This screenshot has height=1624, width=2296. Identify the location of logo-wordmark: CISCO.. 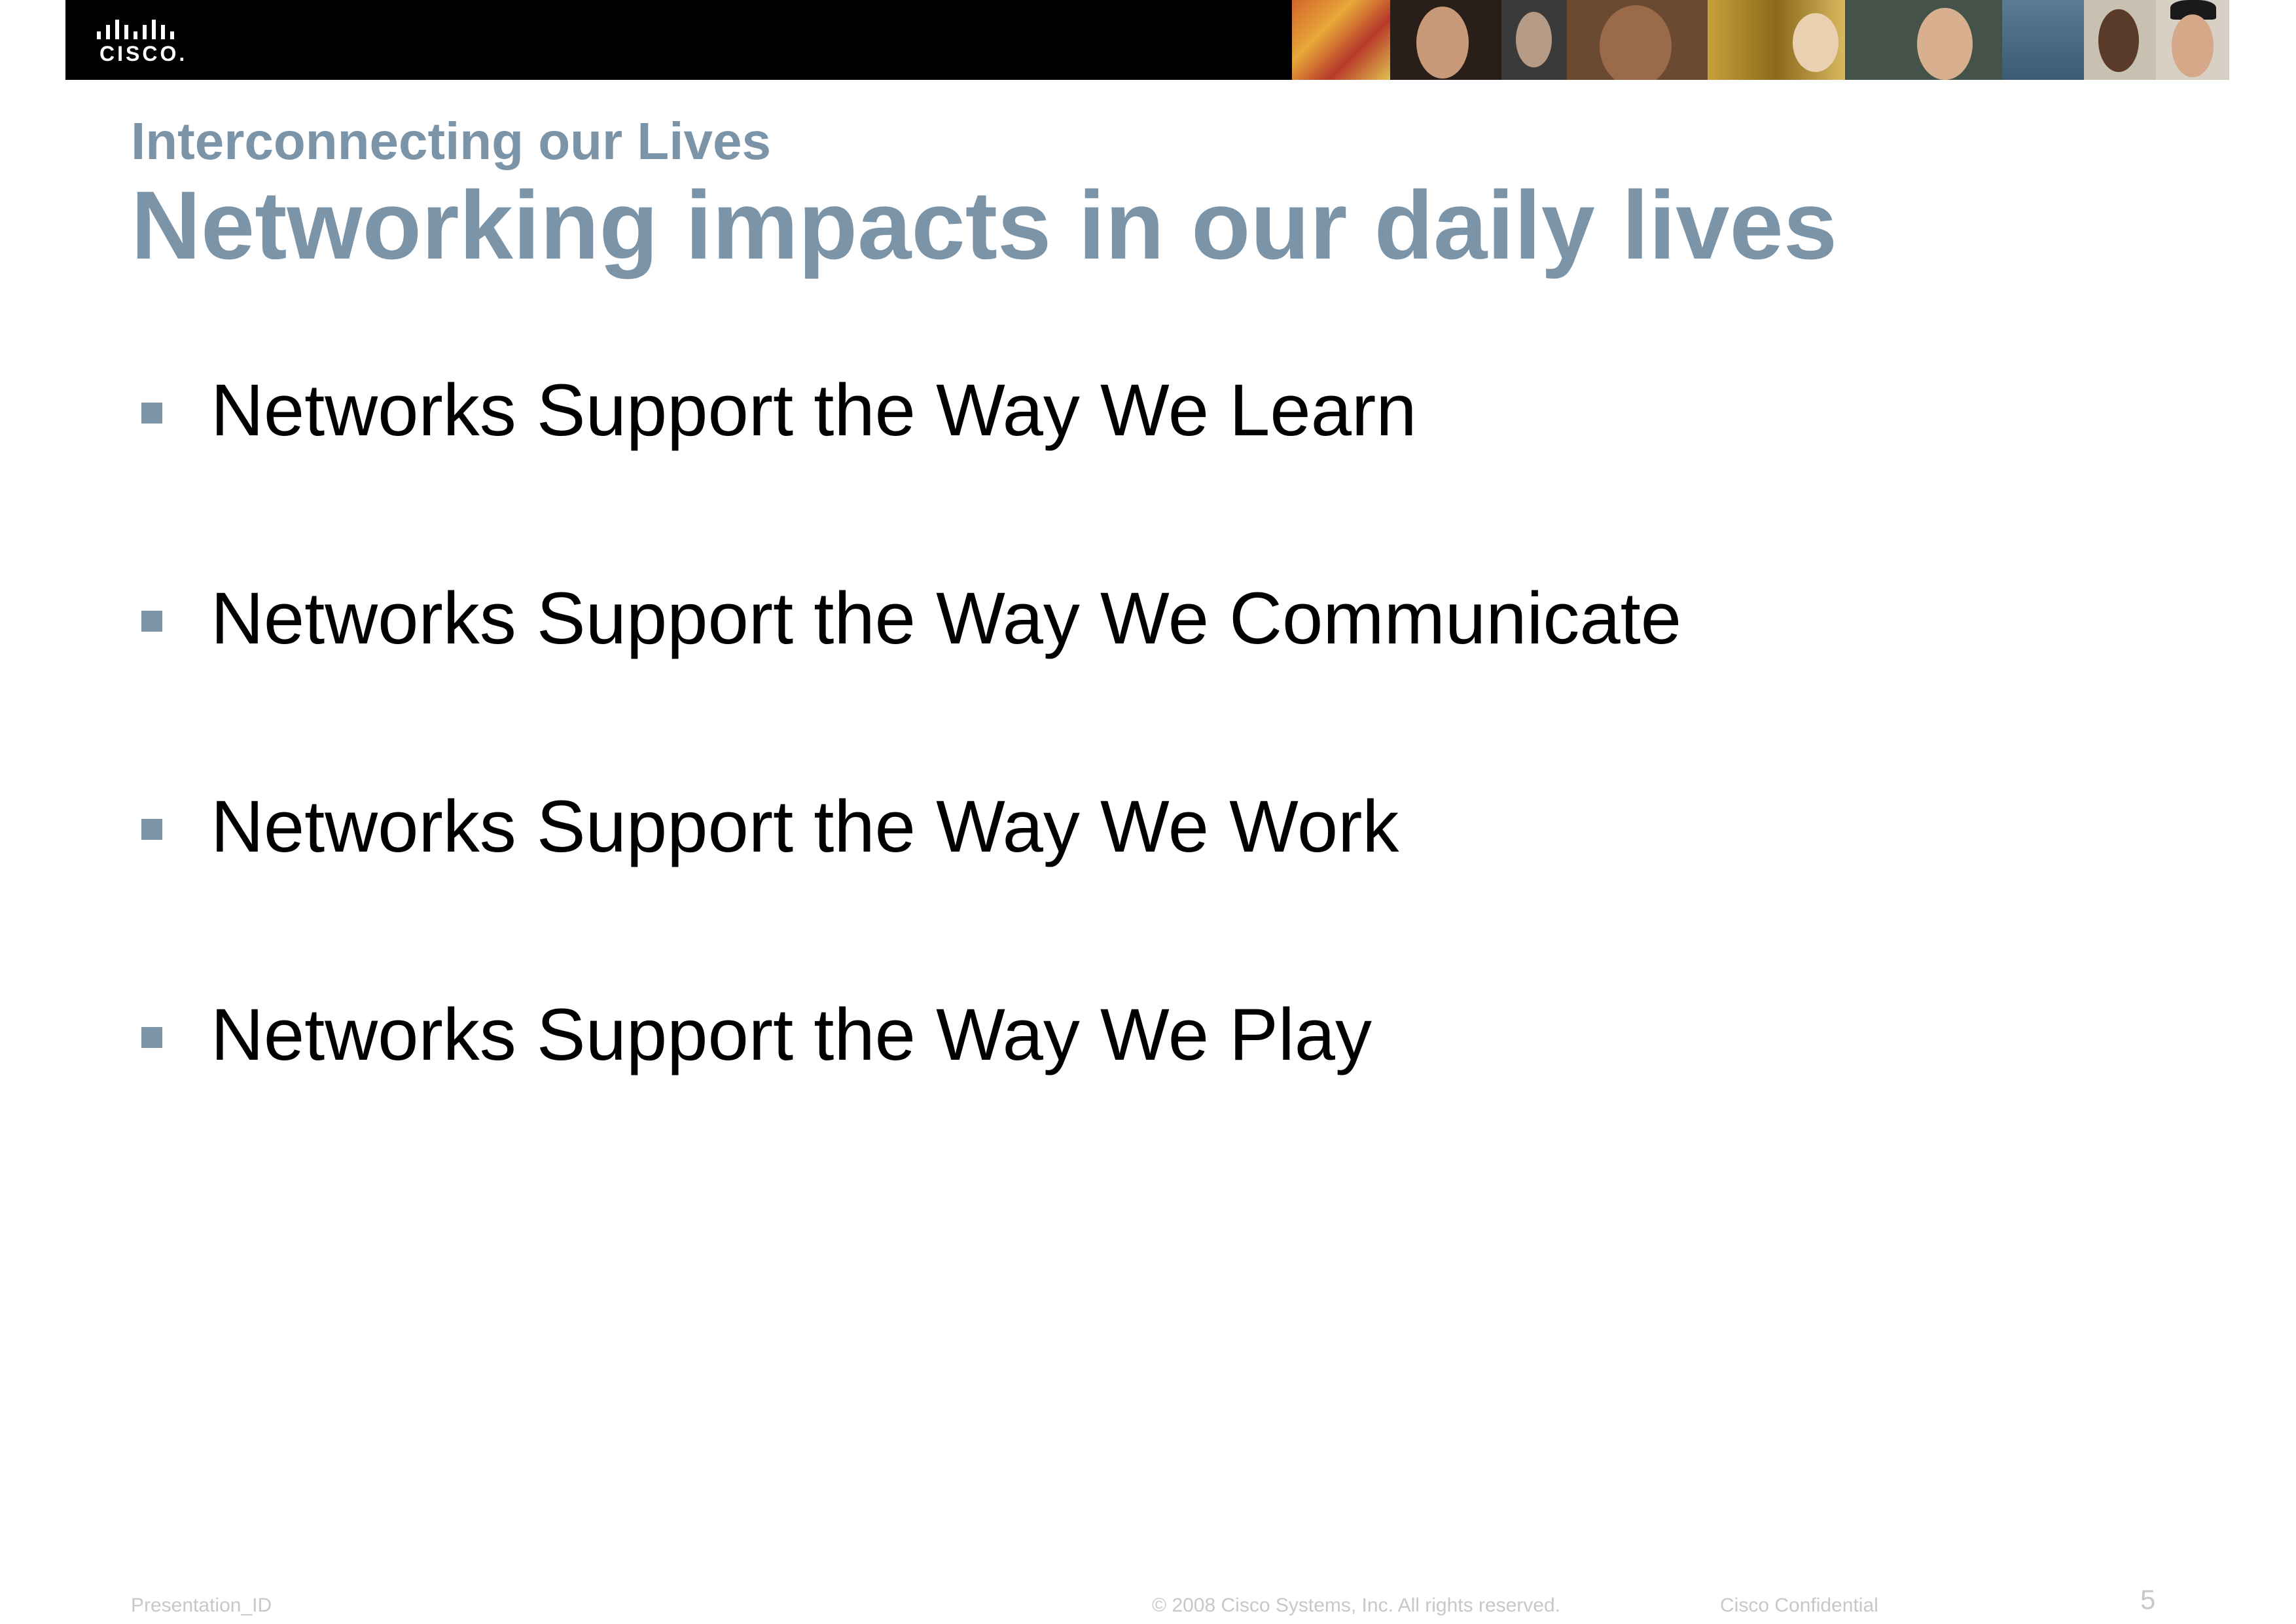
(143, 53).